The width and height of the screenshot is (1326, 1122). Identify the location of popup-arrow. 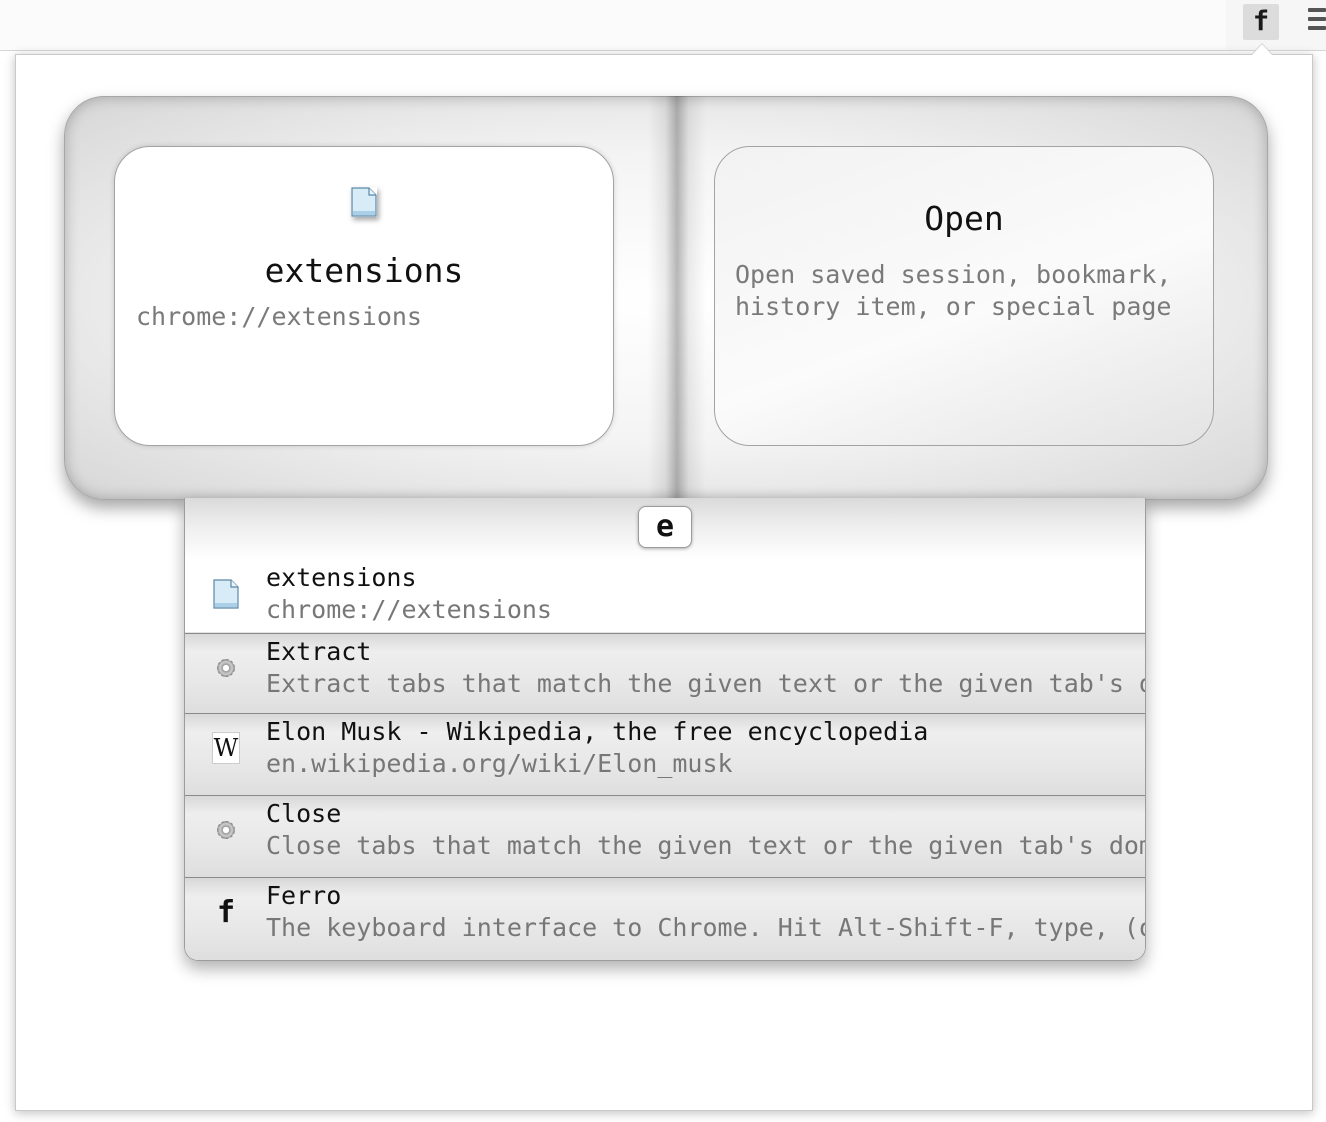
(1262, 49).